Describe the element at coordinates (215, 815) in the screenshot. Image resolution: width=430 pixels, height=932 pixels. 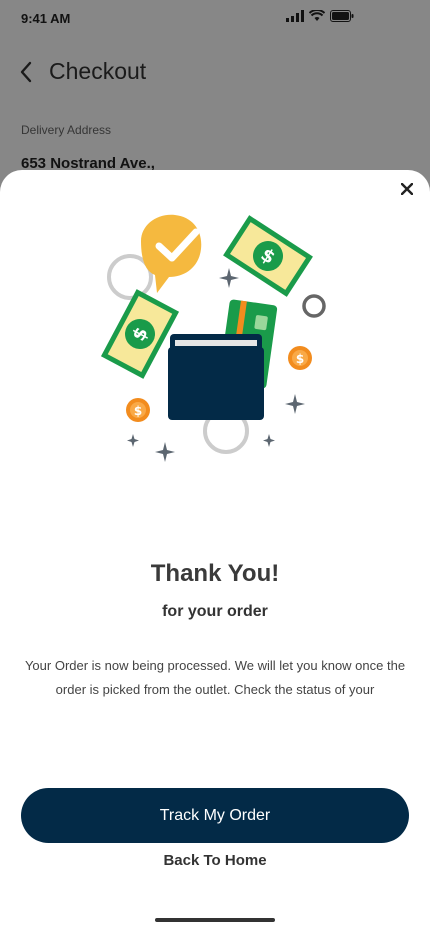
I see `track-order-button: Track My Order` at that location.